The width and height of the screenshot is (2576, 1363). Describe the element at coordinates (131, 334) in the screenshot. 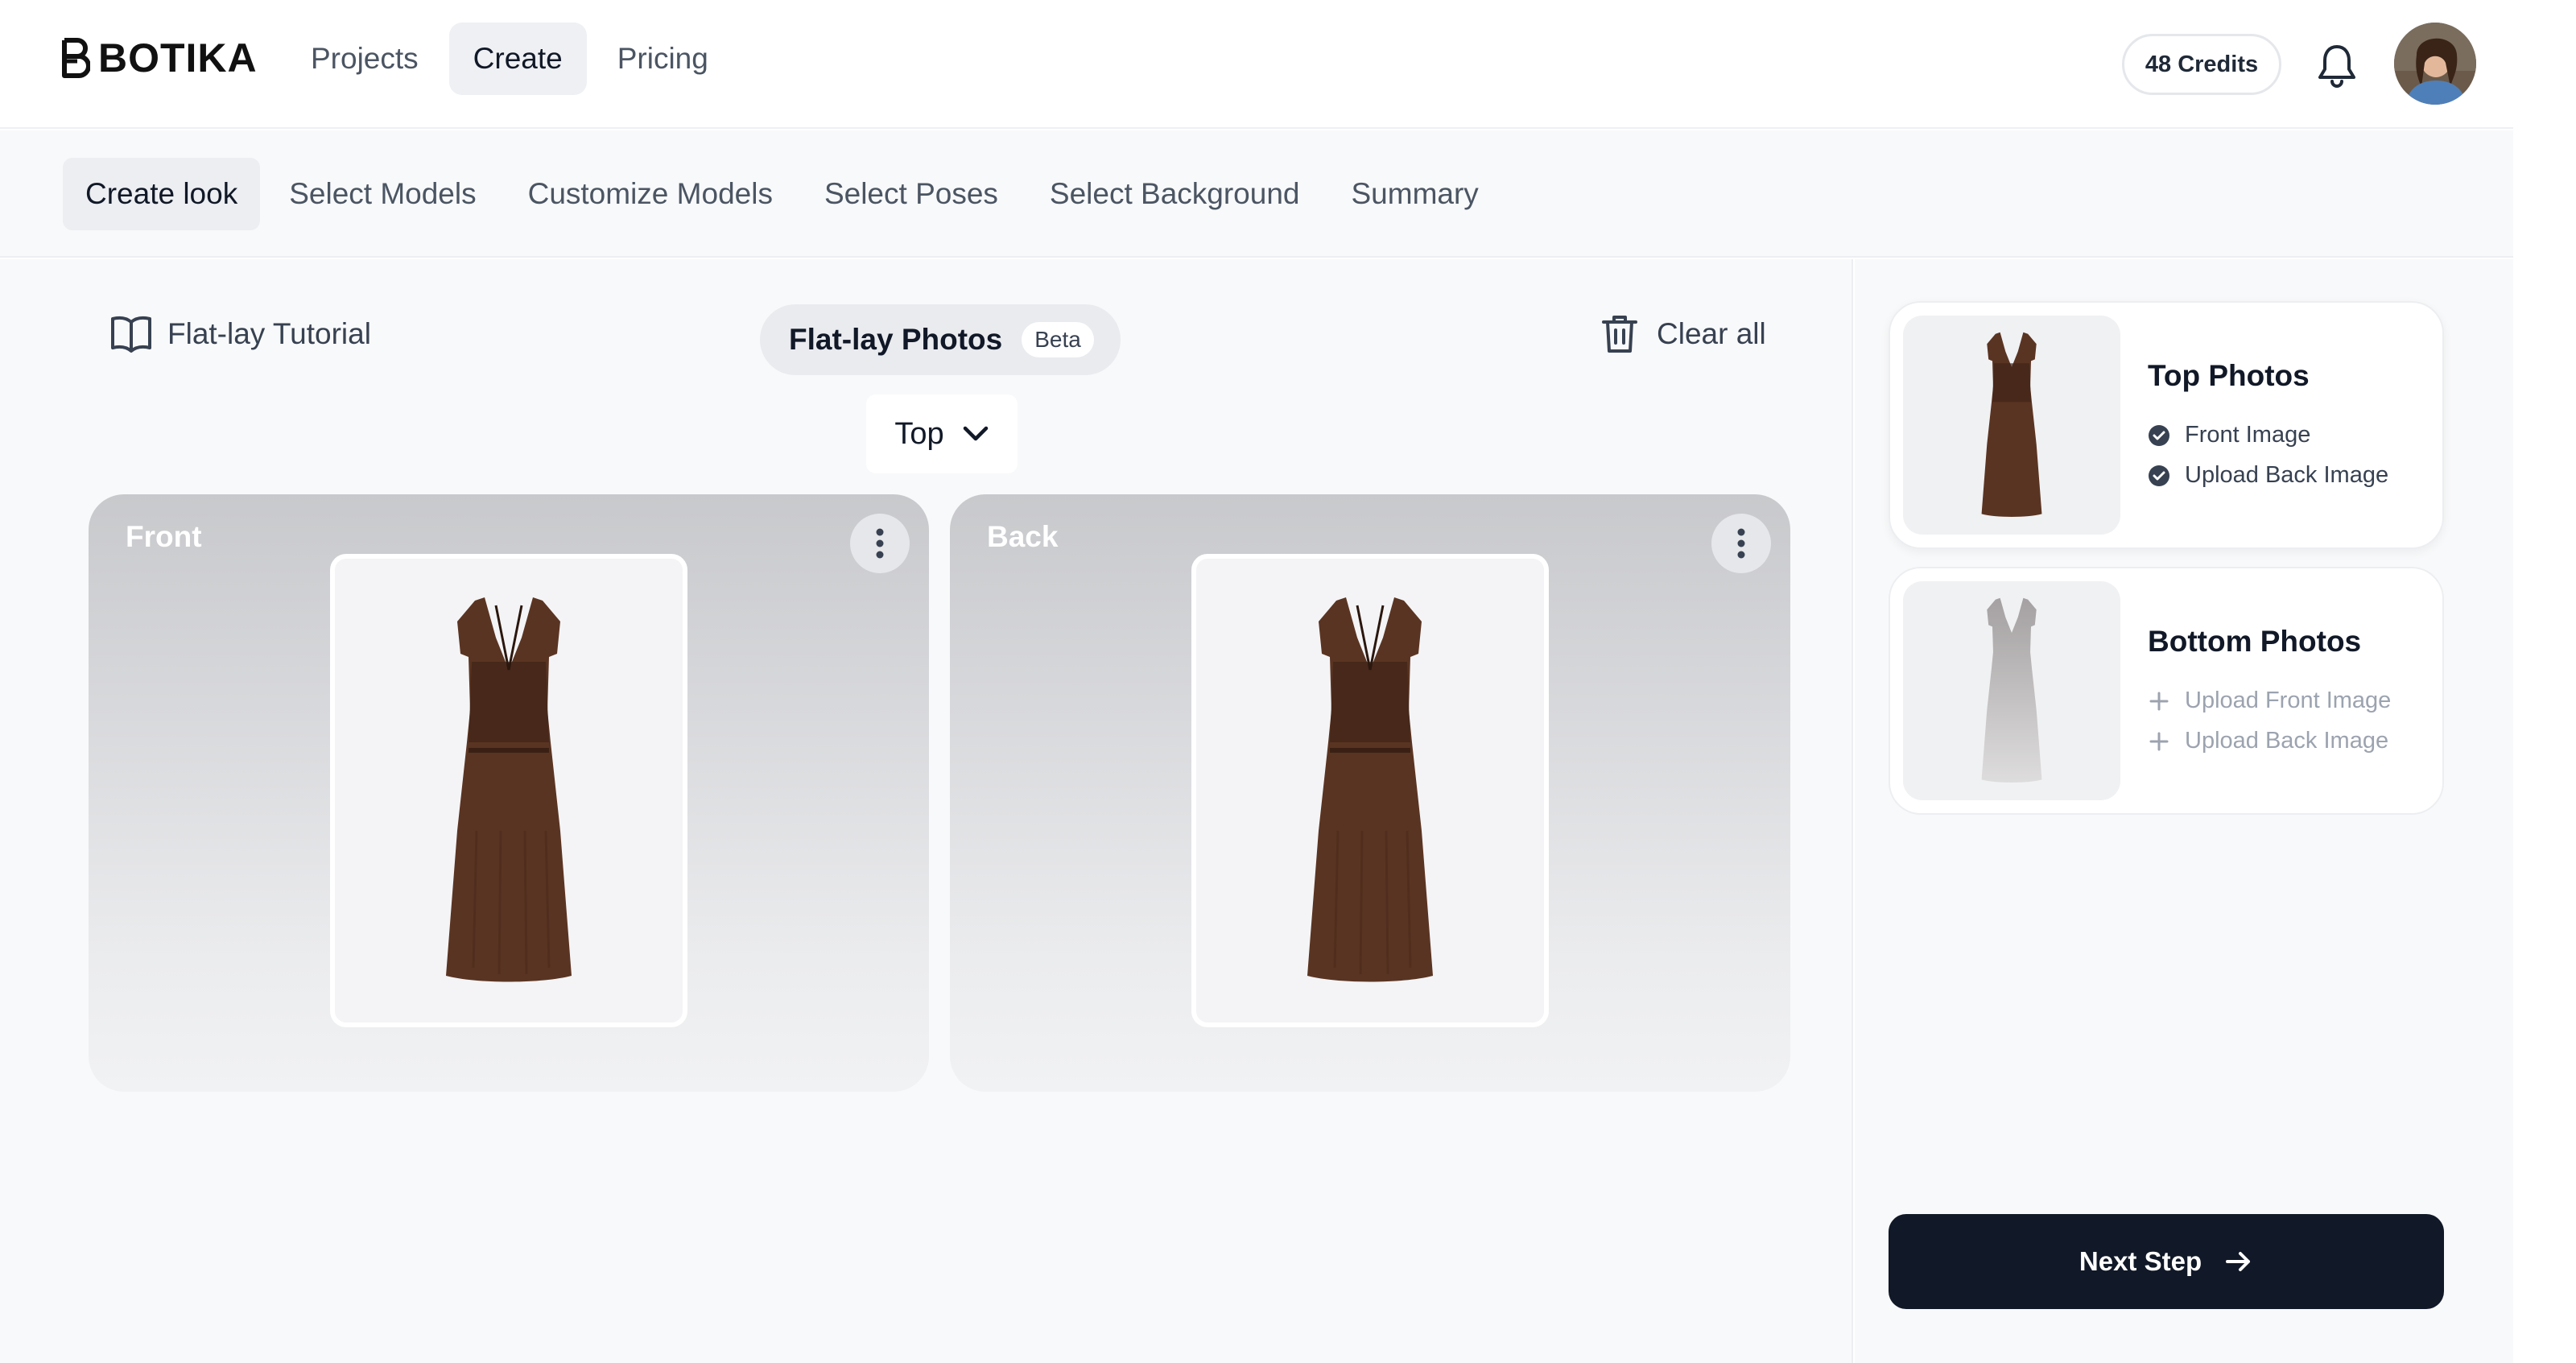

I see `book-icon` at that location.